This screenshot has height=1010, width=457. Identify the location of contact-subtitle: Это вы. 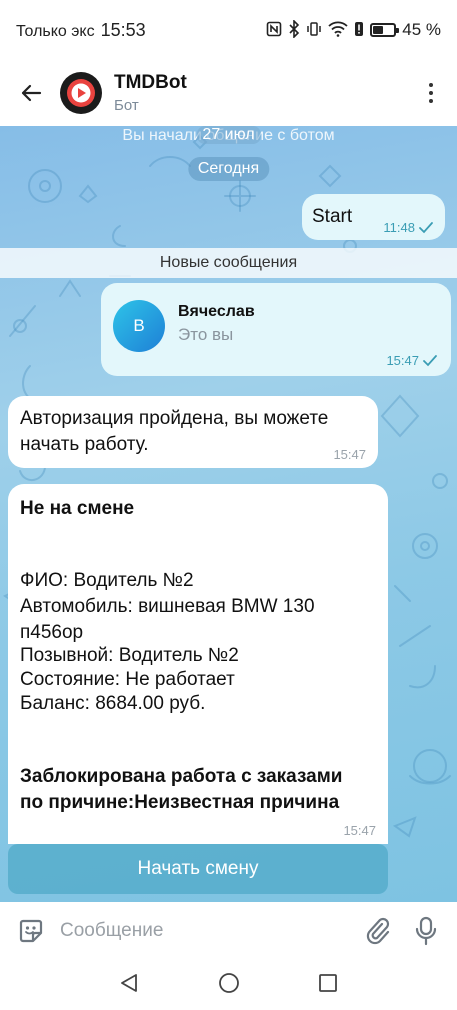
(206, 334).